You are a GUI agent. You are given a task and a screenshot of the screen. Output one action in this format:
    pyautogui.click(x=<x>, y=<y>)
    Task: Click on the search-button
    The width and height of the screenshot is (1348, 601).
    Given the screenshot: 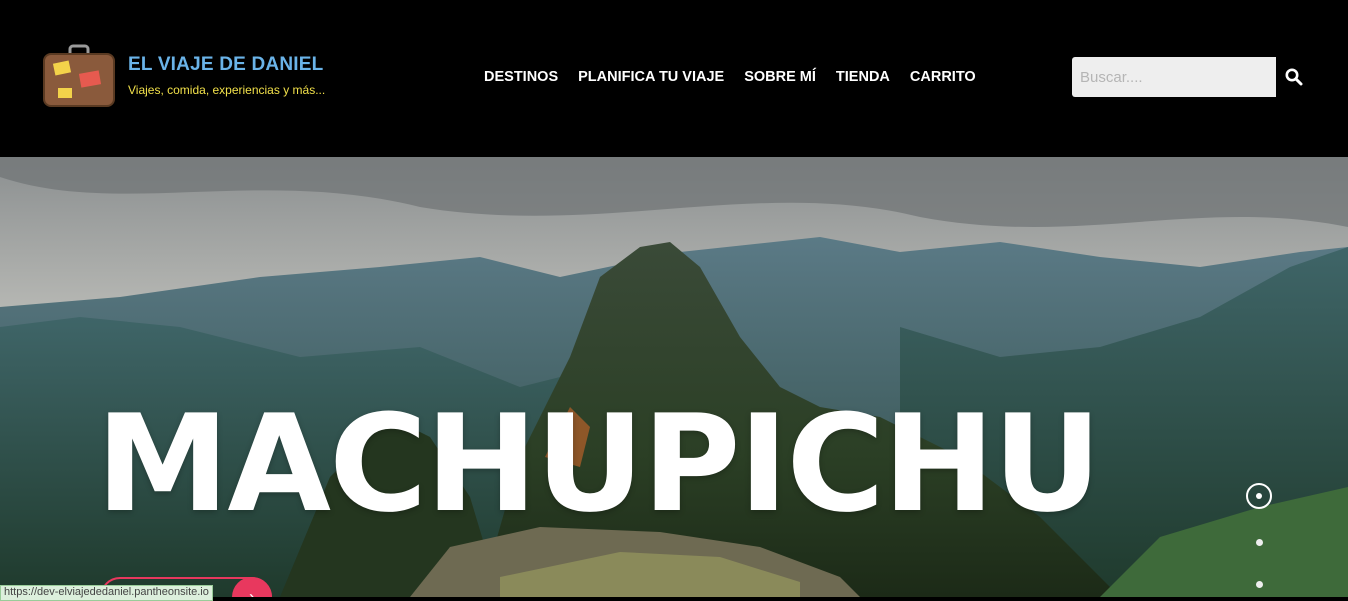 What is the action you would take?
    pyautogui.click(x=1294, y=77)
    